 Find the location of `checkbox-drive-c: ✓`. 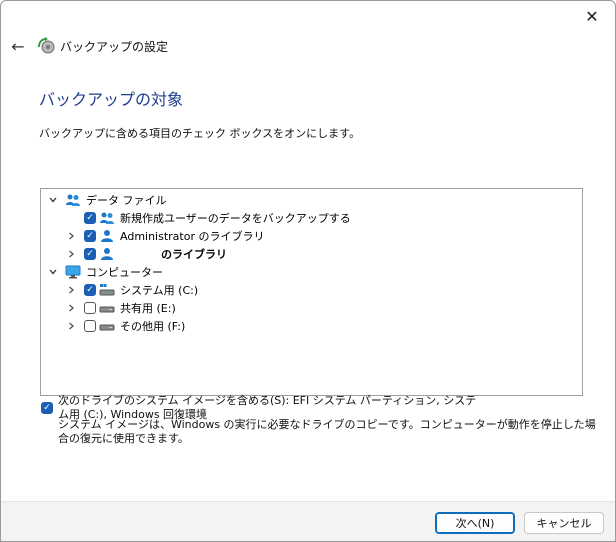

checkbox-drive-c: ✓ is located at coordinates (90, 290).